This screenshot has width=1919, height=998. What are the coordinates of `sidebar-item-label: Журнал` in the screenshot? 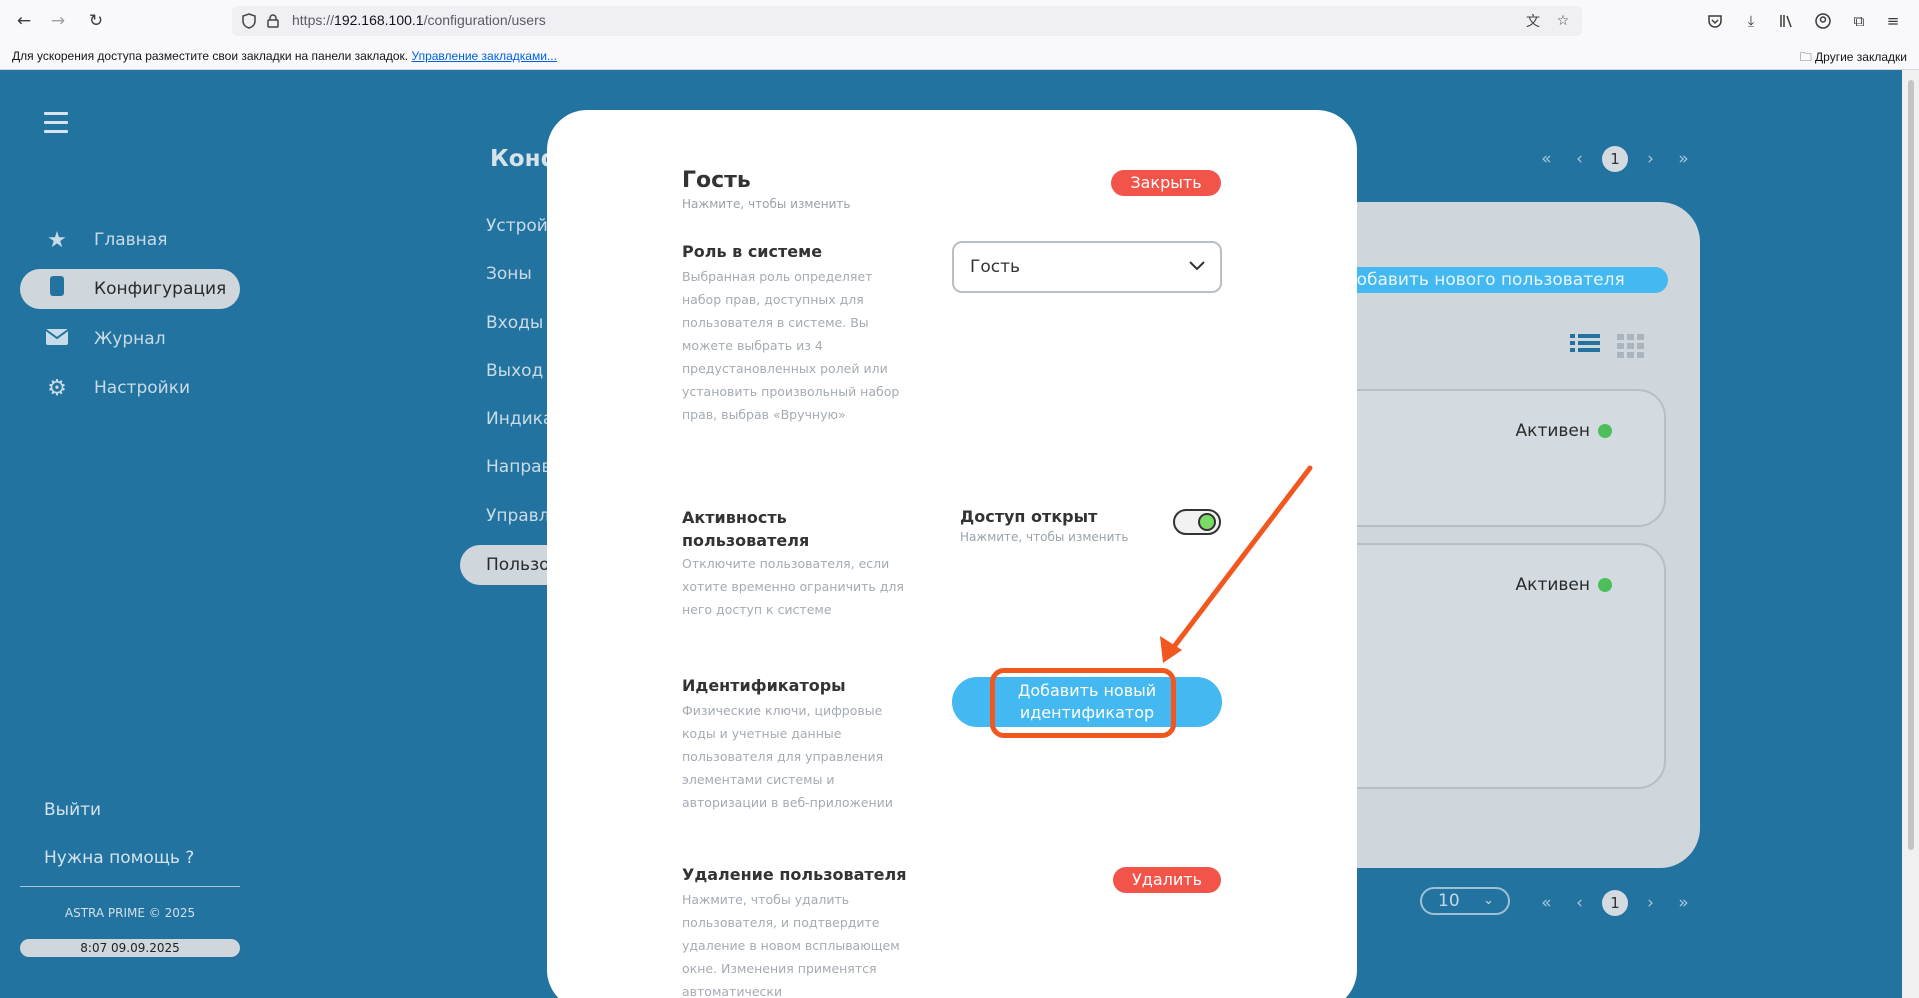 It's located at (130, 339).